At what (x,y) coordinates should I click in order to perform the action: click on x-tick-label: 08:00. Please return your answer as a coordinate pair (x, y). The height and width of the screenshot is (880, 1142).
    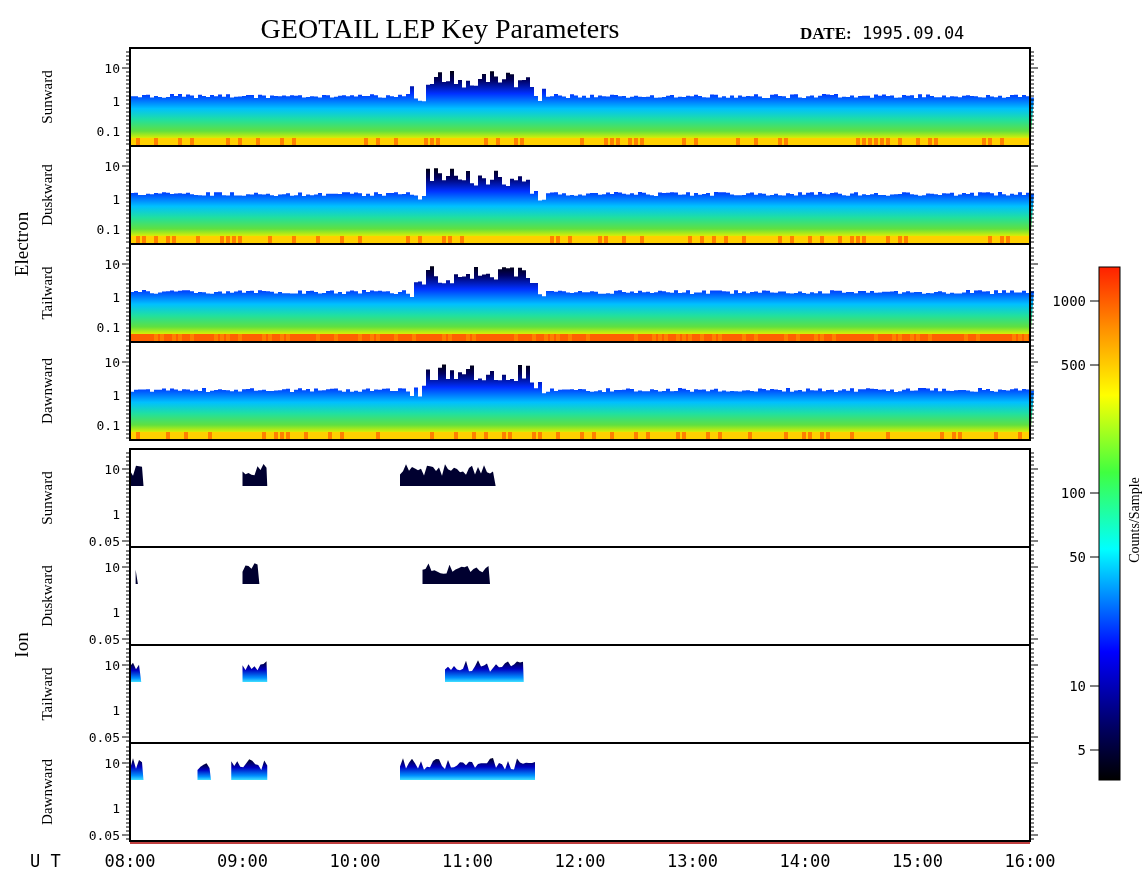
    Looking at the image, I should click on (130, 861).